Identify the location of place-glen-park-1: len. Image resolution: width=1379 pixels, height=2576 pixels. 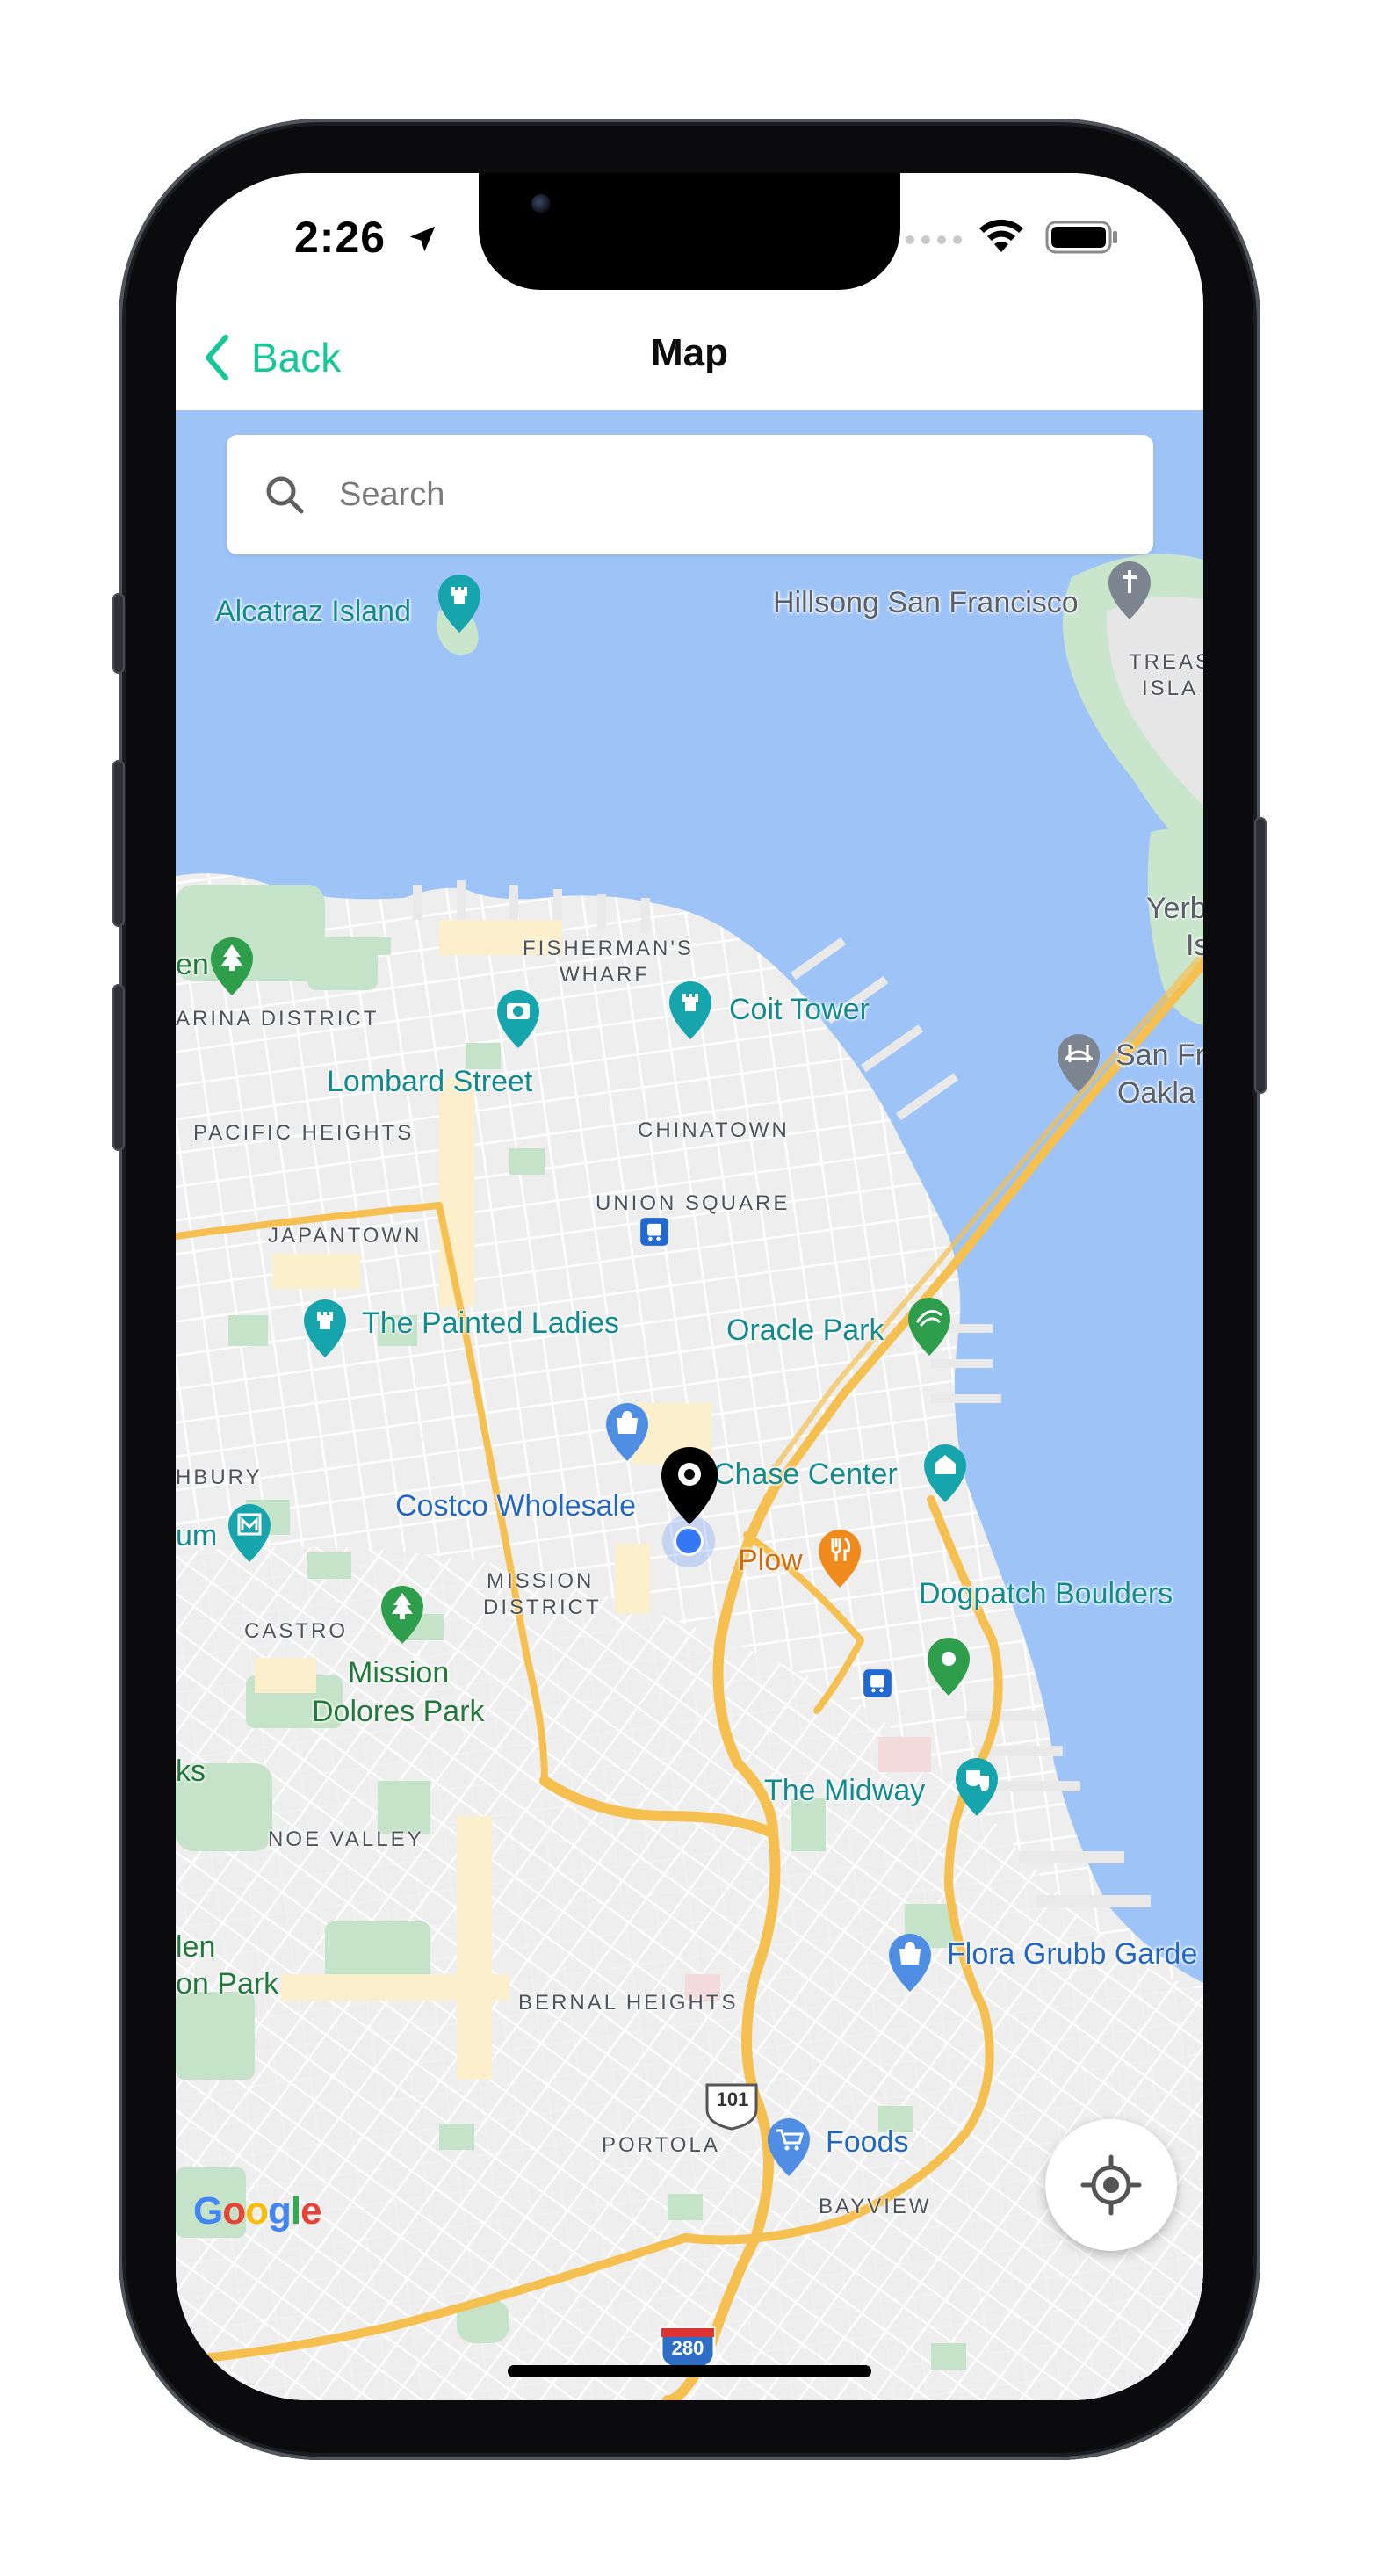
(195, 1947).